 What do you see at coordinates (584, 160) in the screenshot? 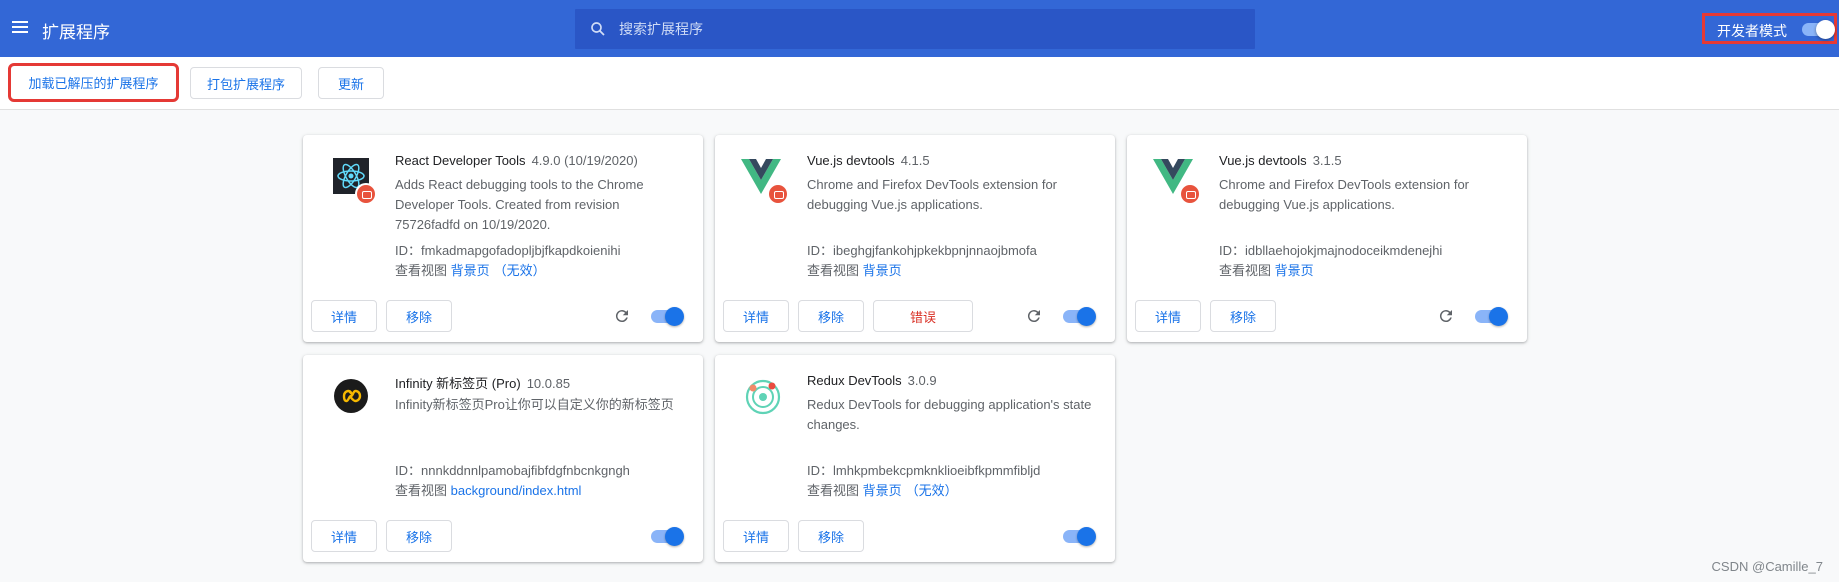
I see `extension-version: 4.9.0 (10/19/2020)` at bounding box center [584, 160].